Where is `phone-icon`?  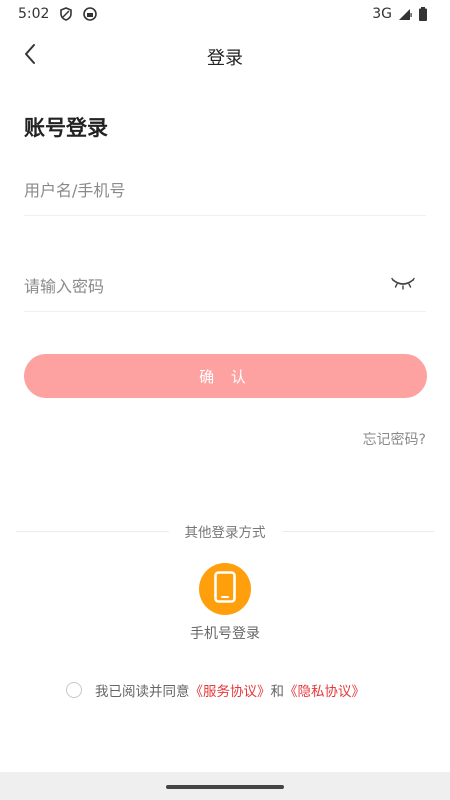 phone-icon is located at coordinates (225, 589).